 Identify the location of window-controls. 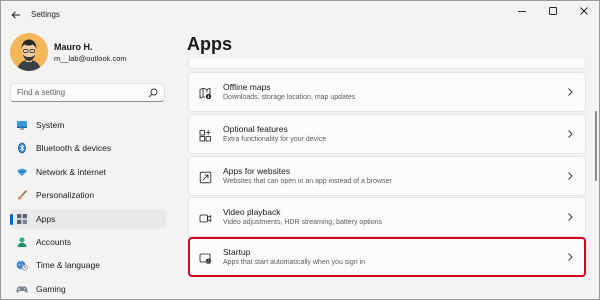
(552, 11).